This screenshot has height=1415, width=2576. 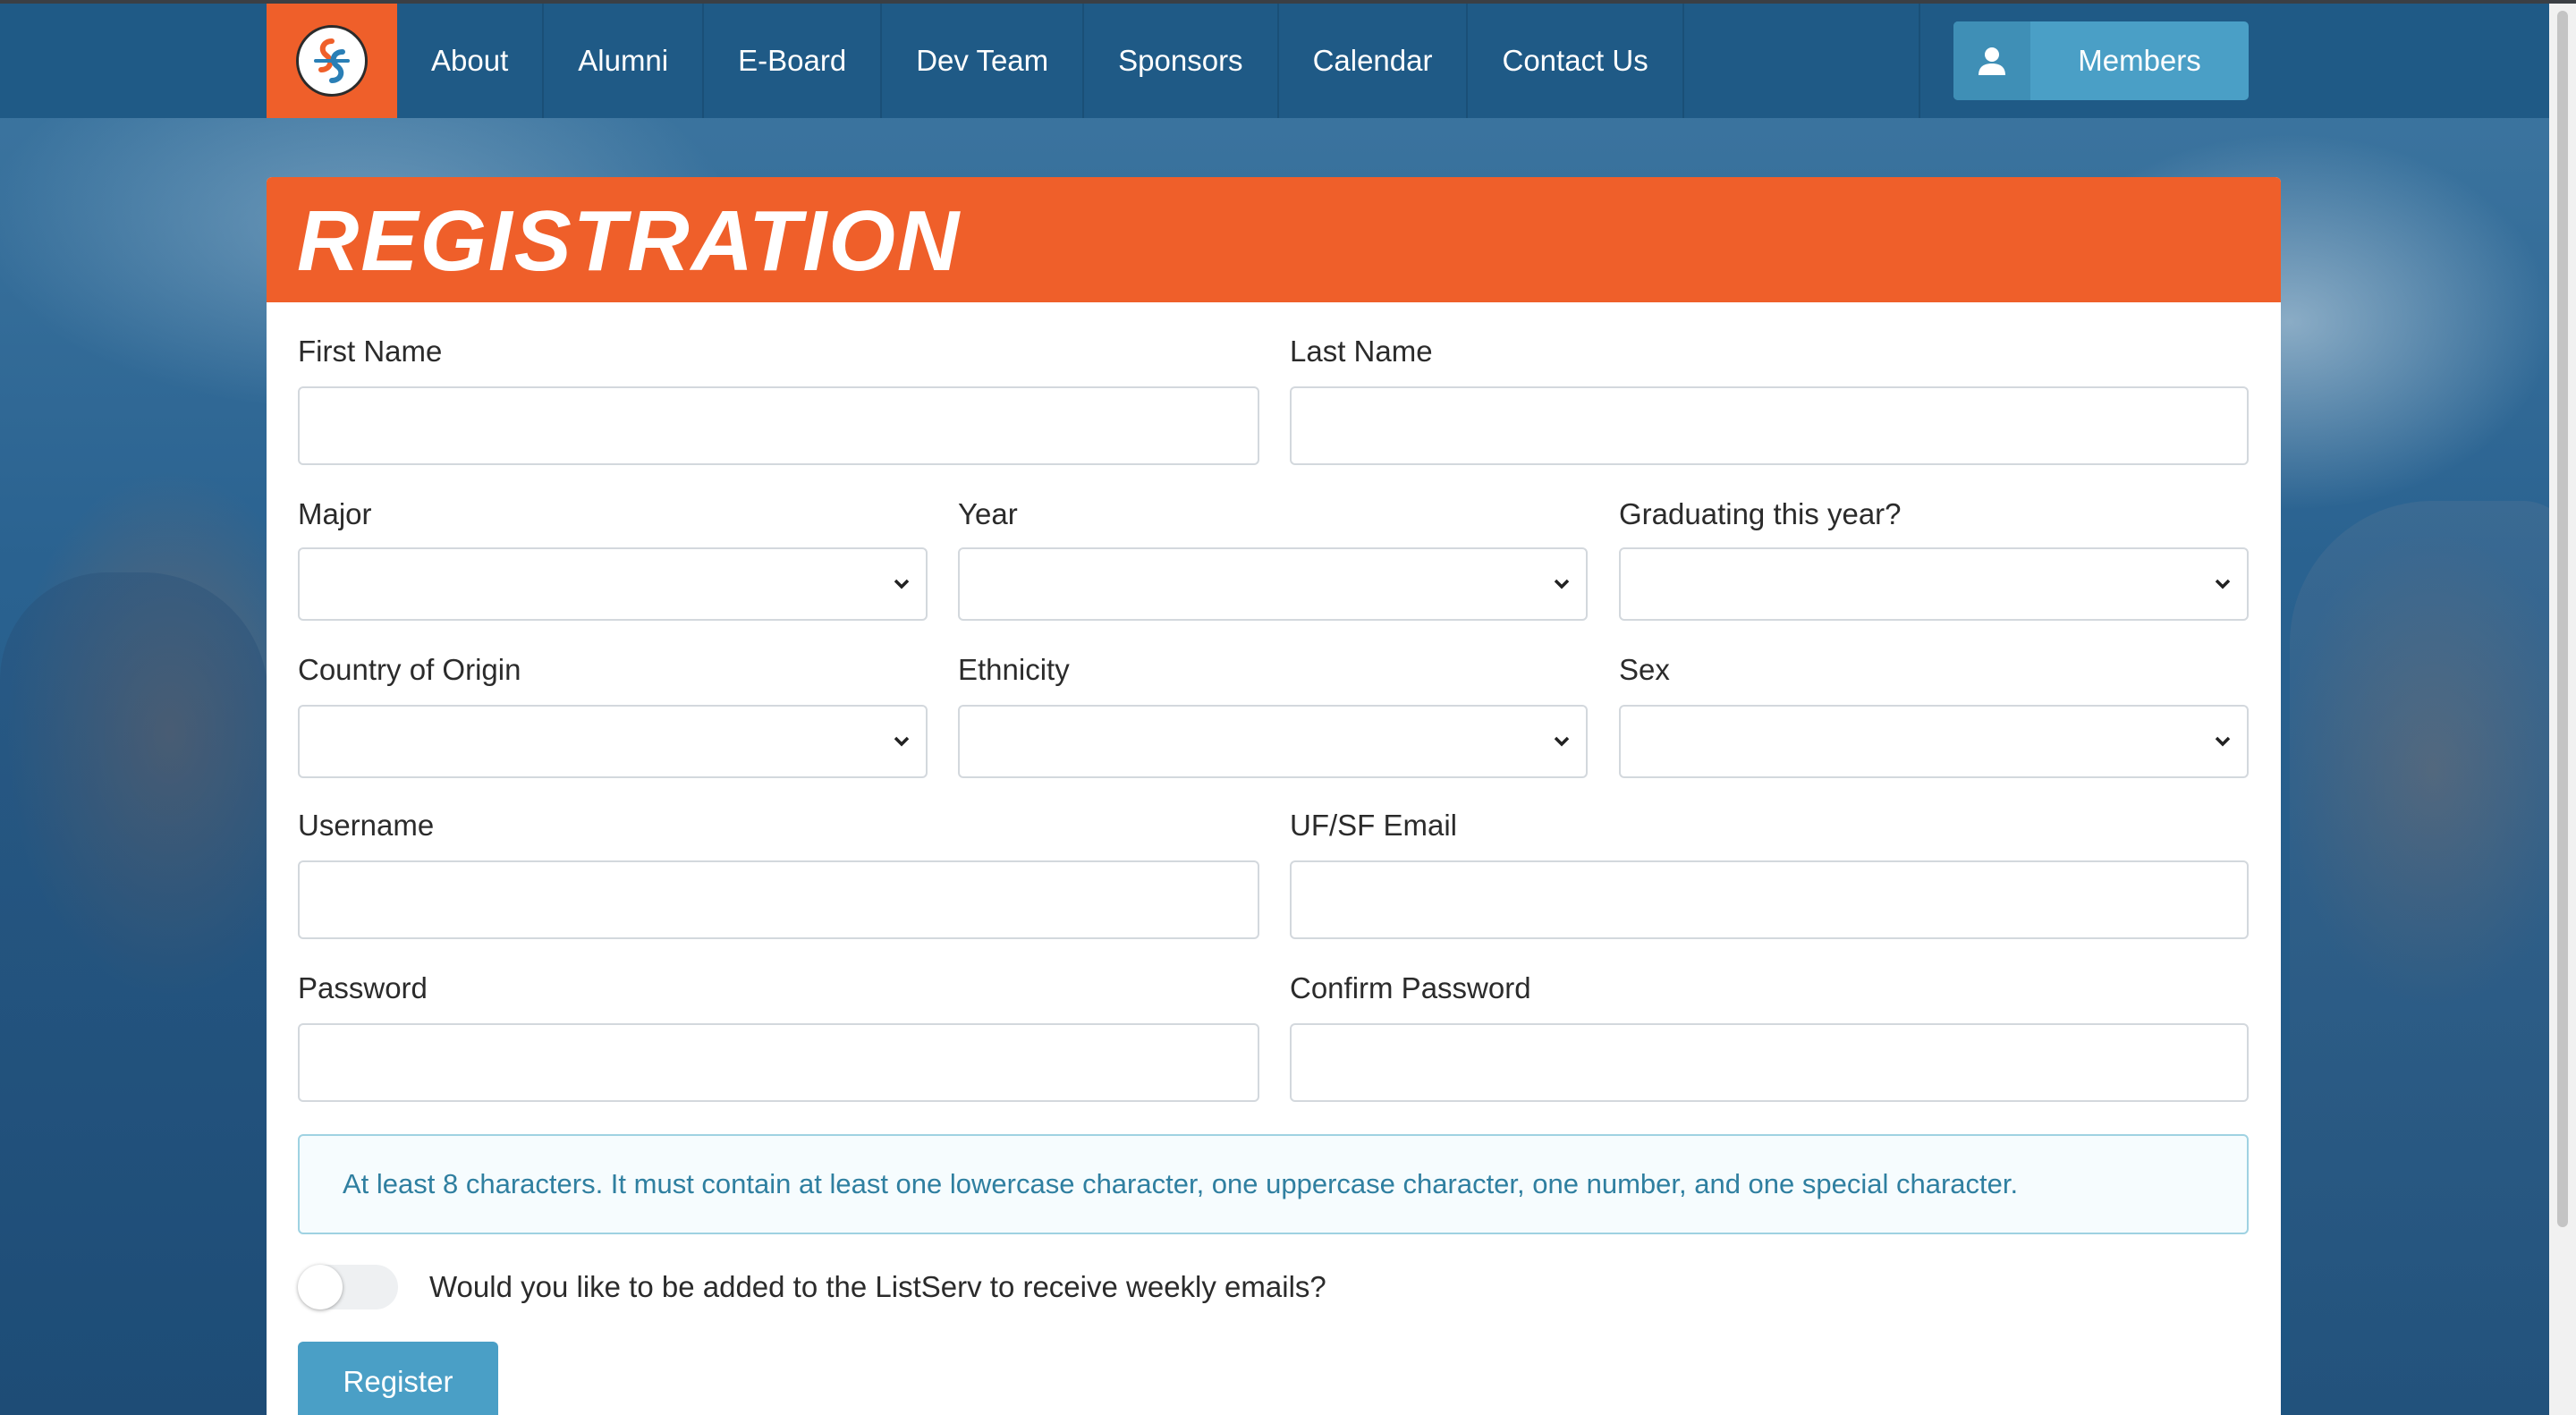 I want to click on page-title: REGISTRATION, so click(x=629, y=241).